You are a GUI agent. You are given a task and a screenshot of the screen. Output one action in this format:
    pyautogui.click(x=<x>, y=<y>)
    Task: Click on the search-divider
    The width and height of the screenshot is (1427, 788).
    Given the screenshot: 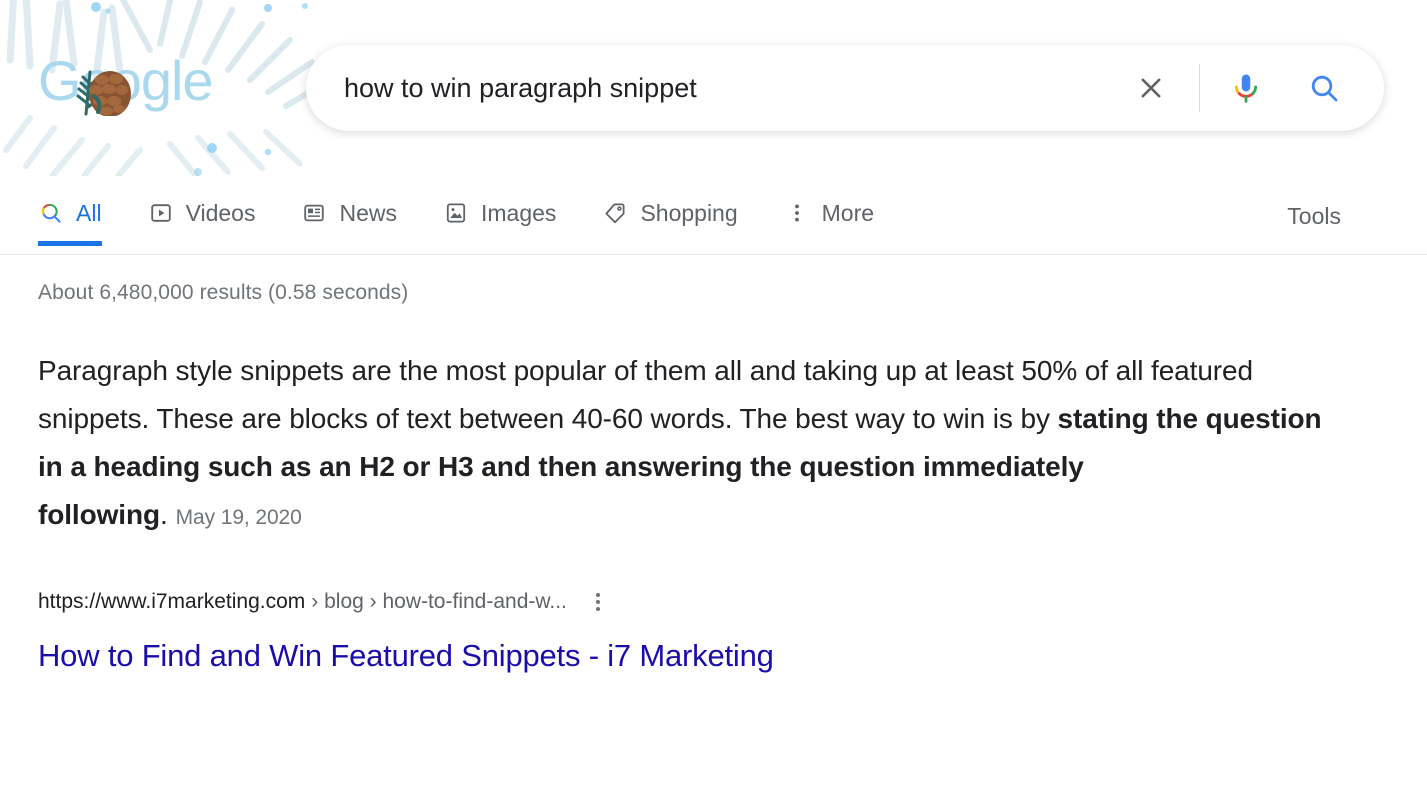 What is the action you would take?
    pyautogui.click(x=1199, y=88)
    